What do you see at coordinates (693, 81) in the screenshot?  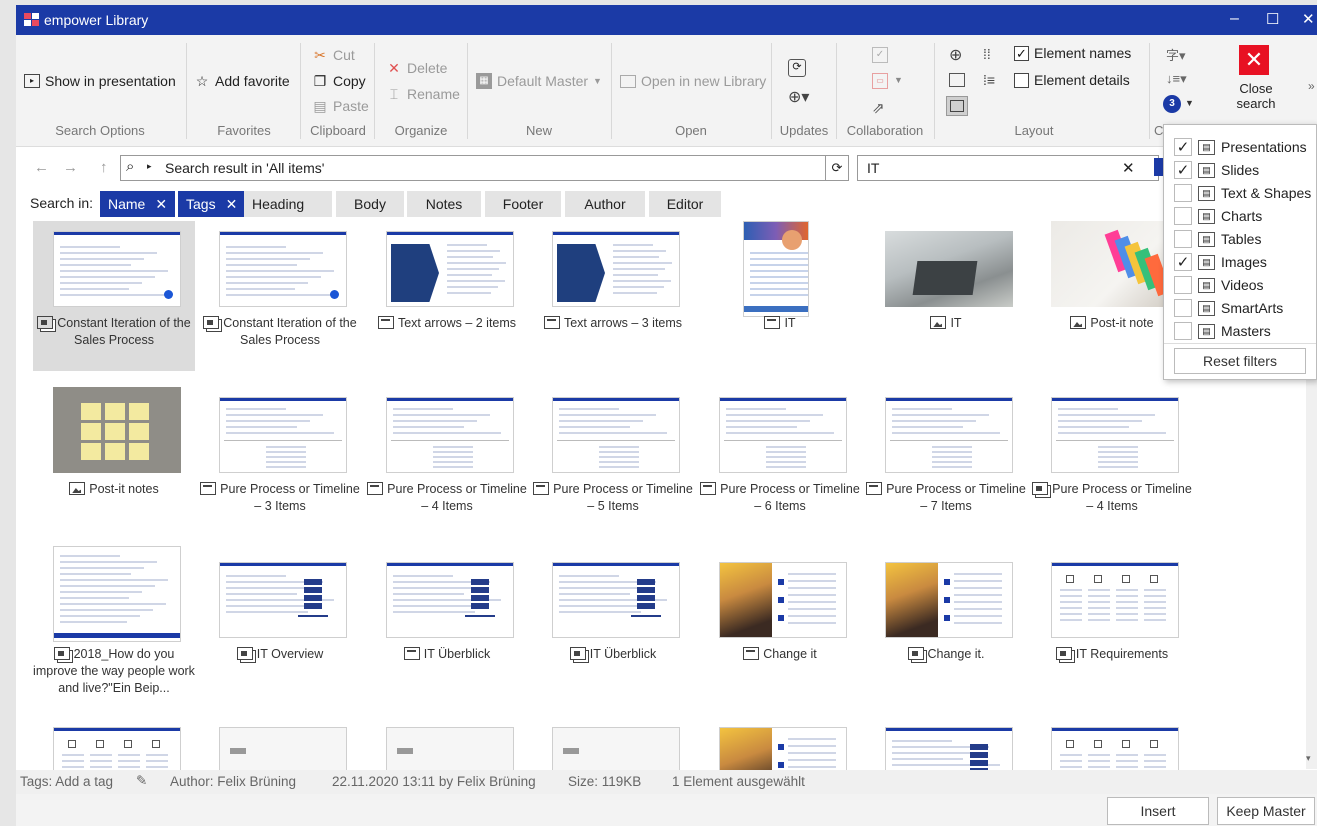 I see `open-in-new-library-button: Open in new Library` at bounding box center [693, 81].